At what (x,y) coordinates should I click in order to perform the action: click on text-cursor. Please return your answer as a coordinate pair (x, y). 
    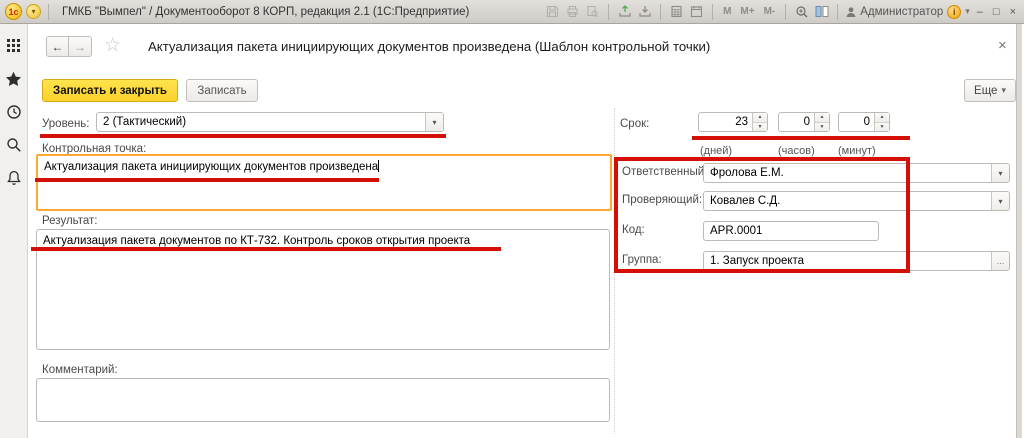
    Looking at the image, I should click on (379, 166).